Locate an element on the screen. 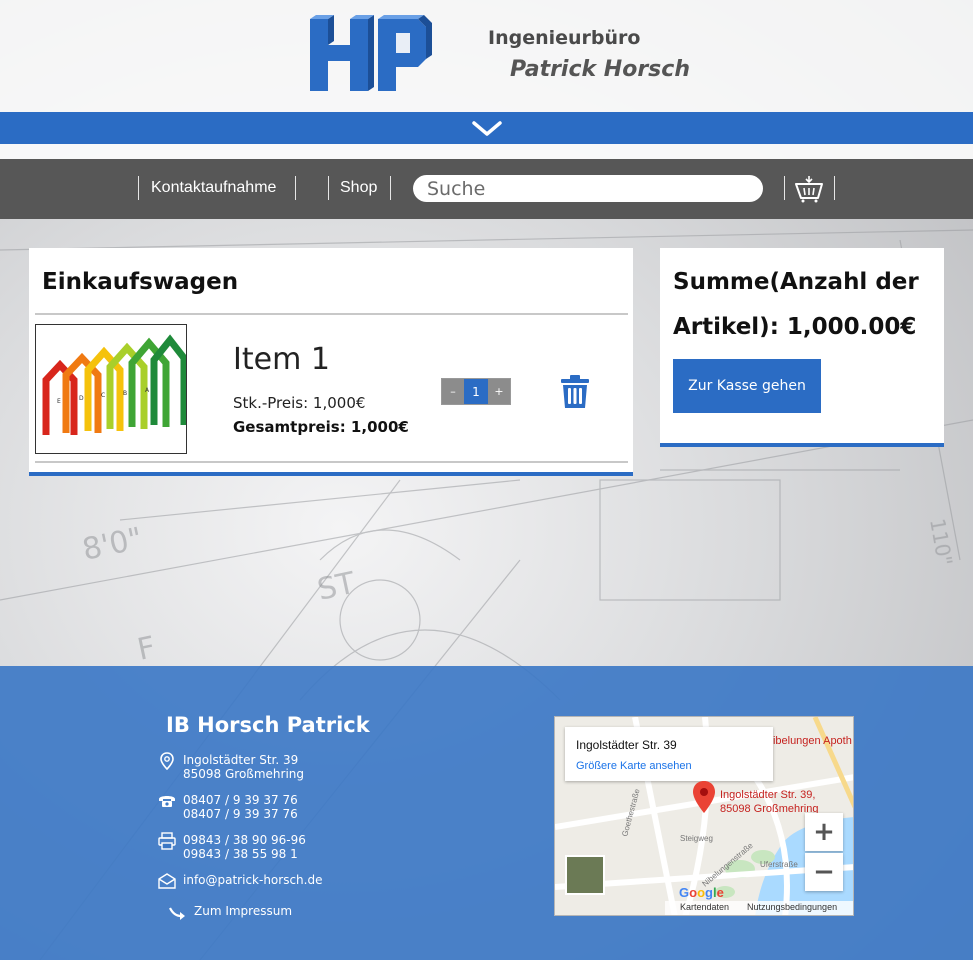  footer-address-line1: Ingolstädter Str. 39 is located at coordinates (241, 760).